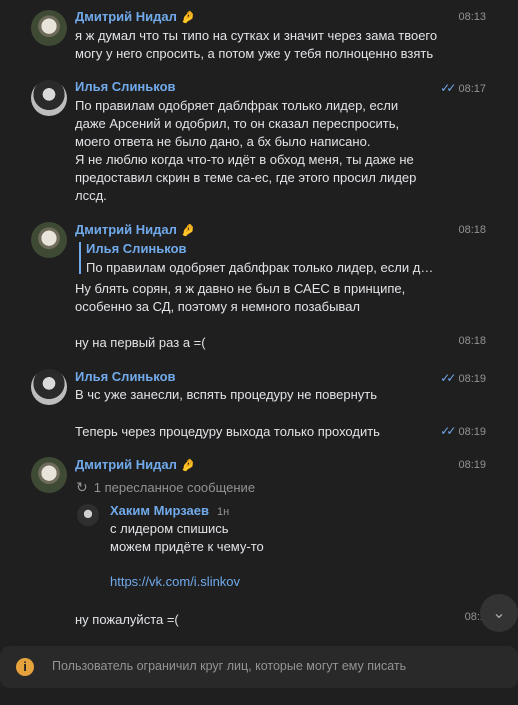 This screenshot has width=518, height=705. Describe the element at coordinates (127, 619) in the screenshot. I see `message-text: ну пожалуйста =(` at that location.